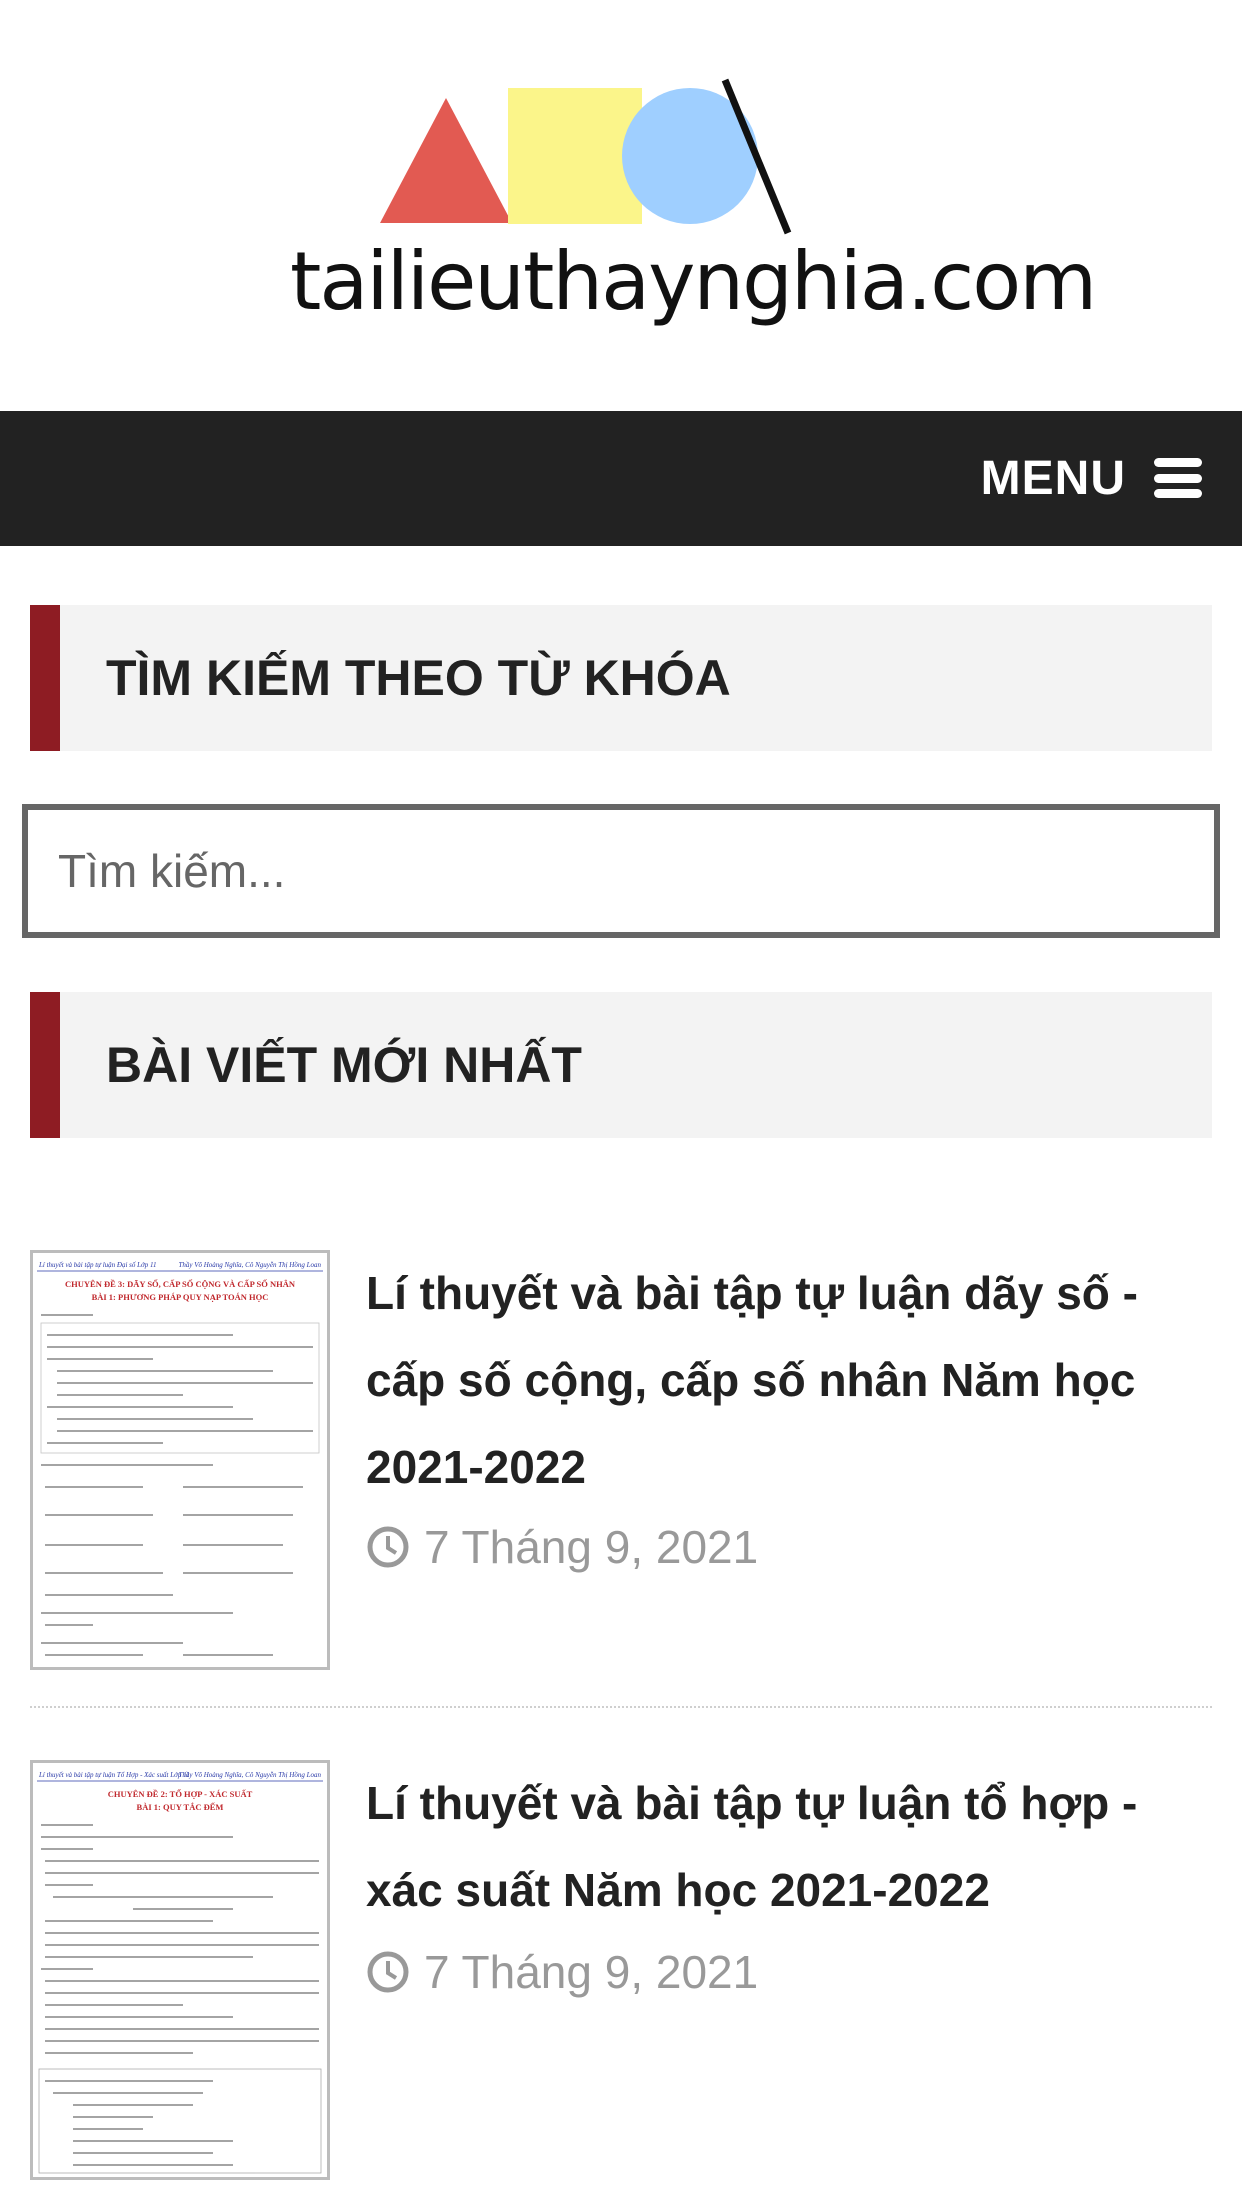  Describe the element at coordinates (180, 1297) in the screenshot. I see `svg-text:BÀI 1: PHƯƠNG PHÁP QUY NẠP TOÁ: BÀI 1: PHƯƠNG PHÁP QUY NẠP TOÁN HỌC` at that location.